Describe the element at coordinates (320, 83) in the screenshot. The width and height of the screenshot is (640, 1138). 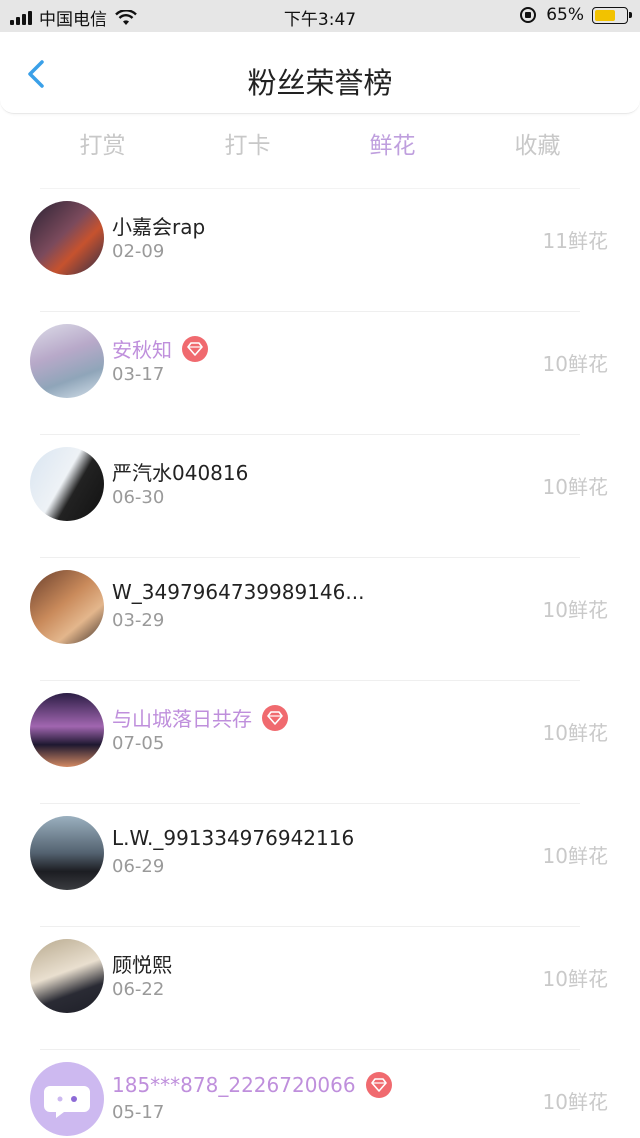
I see `page-title: 粉丝荣誉榜` at that location.